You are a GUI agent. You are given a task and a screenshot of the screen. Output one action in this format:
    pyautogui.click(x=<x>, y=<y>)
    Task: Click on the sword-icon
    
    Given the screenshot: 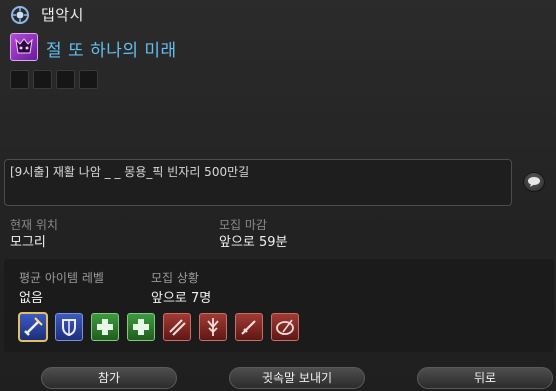 What is the action you would take?
    pyautogui.click(x=248, y=327)
    